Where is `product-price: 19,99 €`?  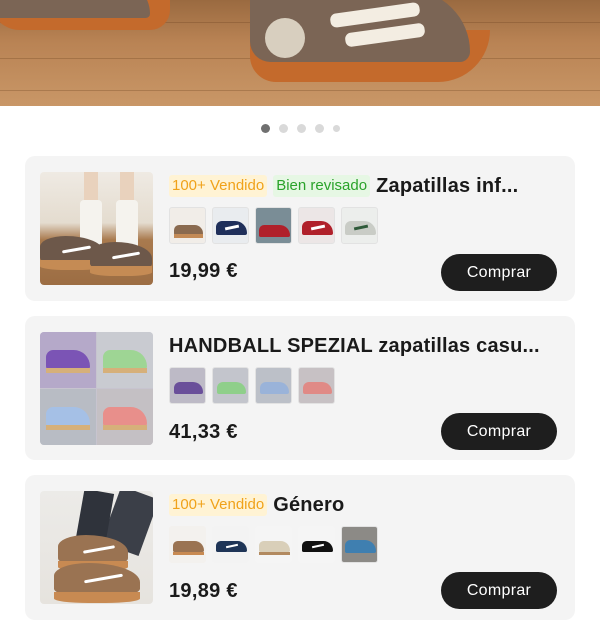
product-price: 19,99 € is located at coordinates (203, 271).